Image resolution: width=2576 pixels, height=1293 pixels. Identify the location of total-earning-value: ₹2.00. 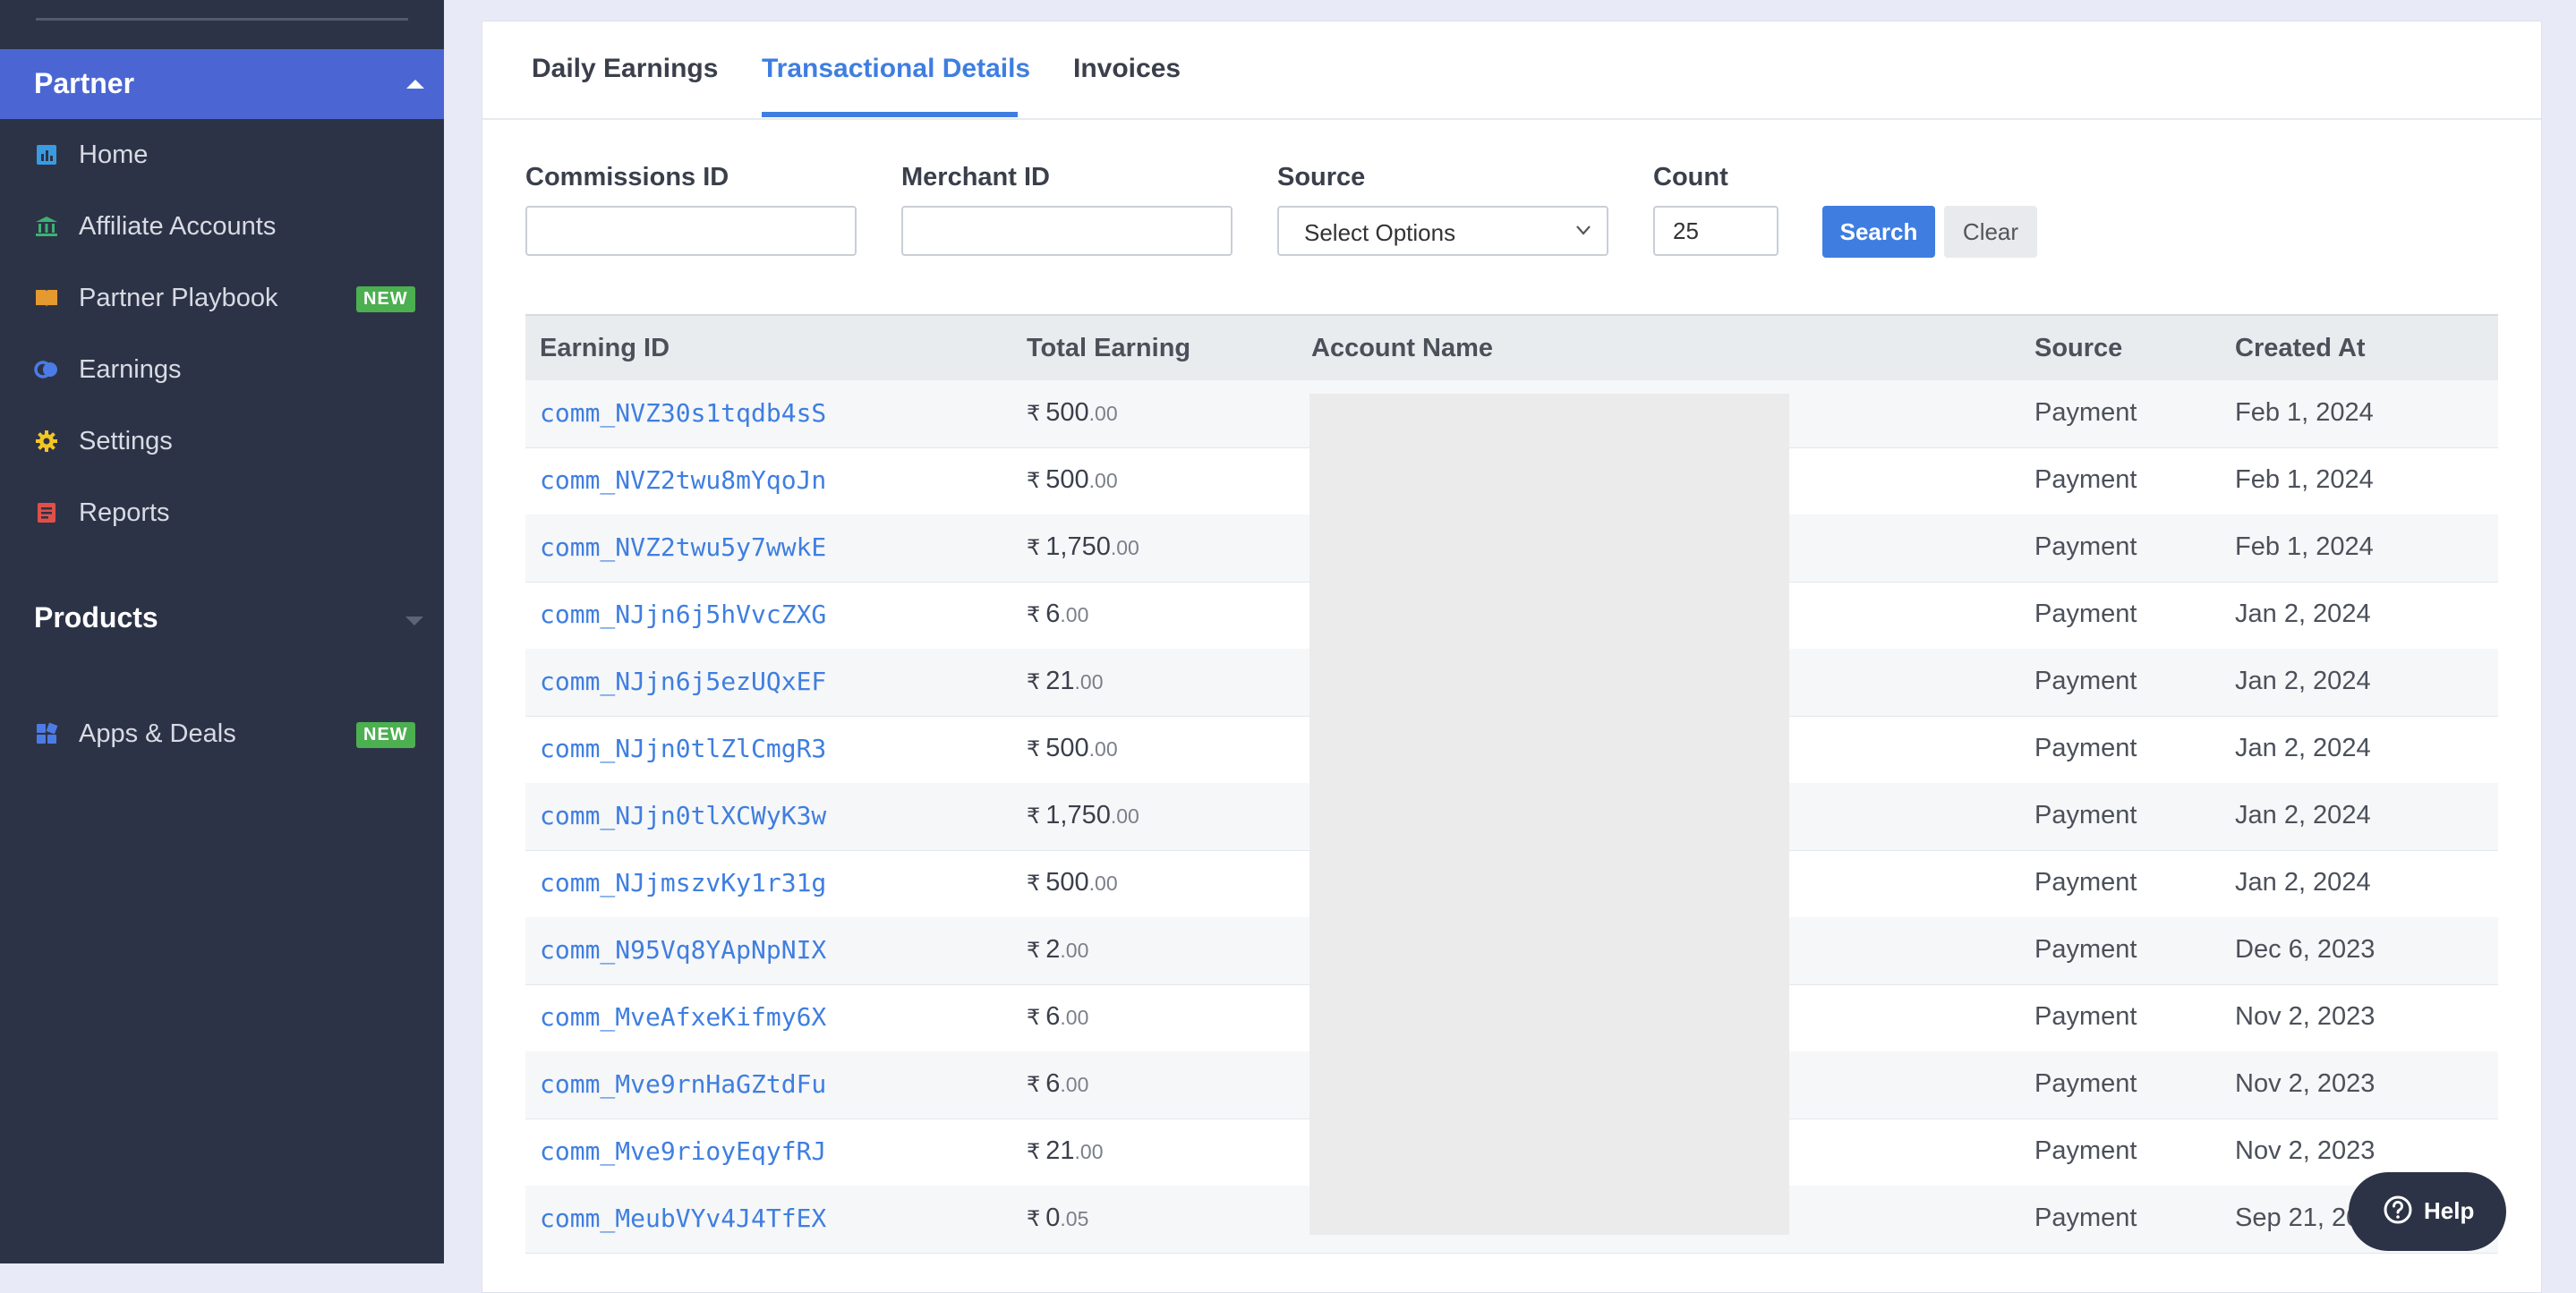
(1057, 950).